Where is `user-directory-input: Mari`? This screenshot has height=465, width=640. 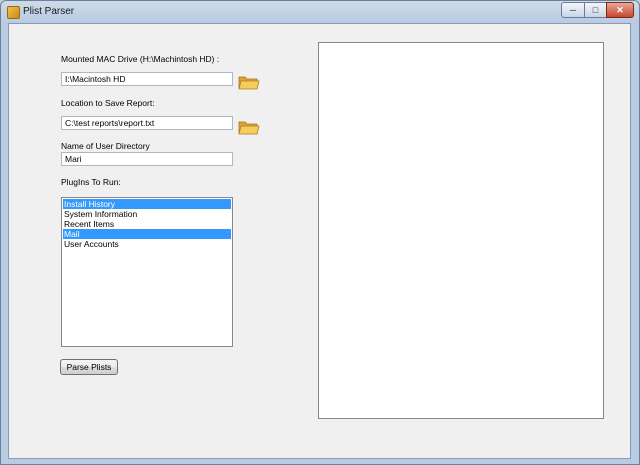
user-directory-input: Mari is located at coordinates (147, 159).